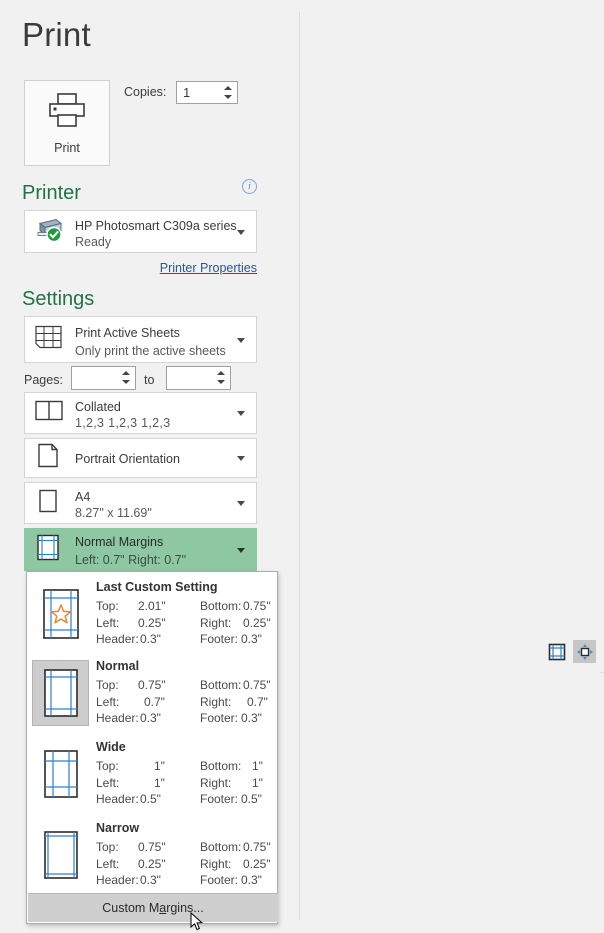  Describe the element at coordinates (150, 351) in the screenshot. I see `print-range-subtitle: Only print the active sheets` at that location.